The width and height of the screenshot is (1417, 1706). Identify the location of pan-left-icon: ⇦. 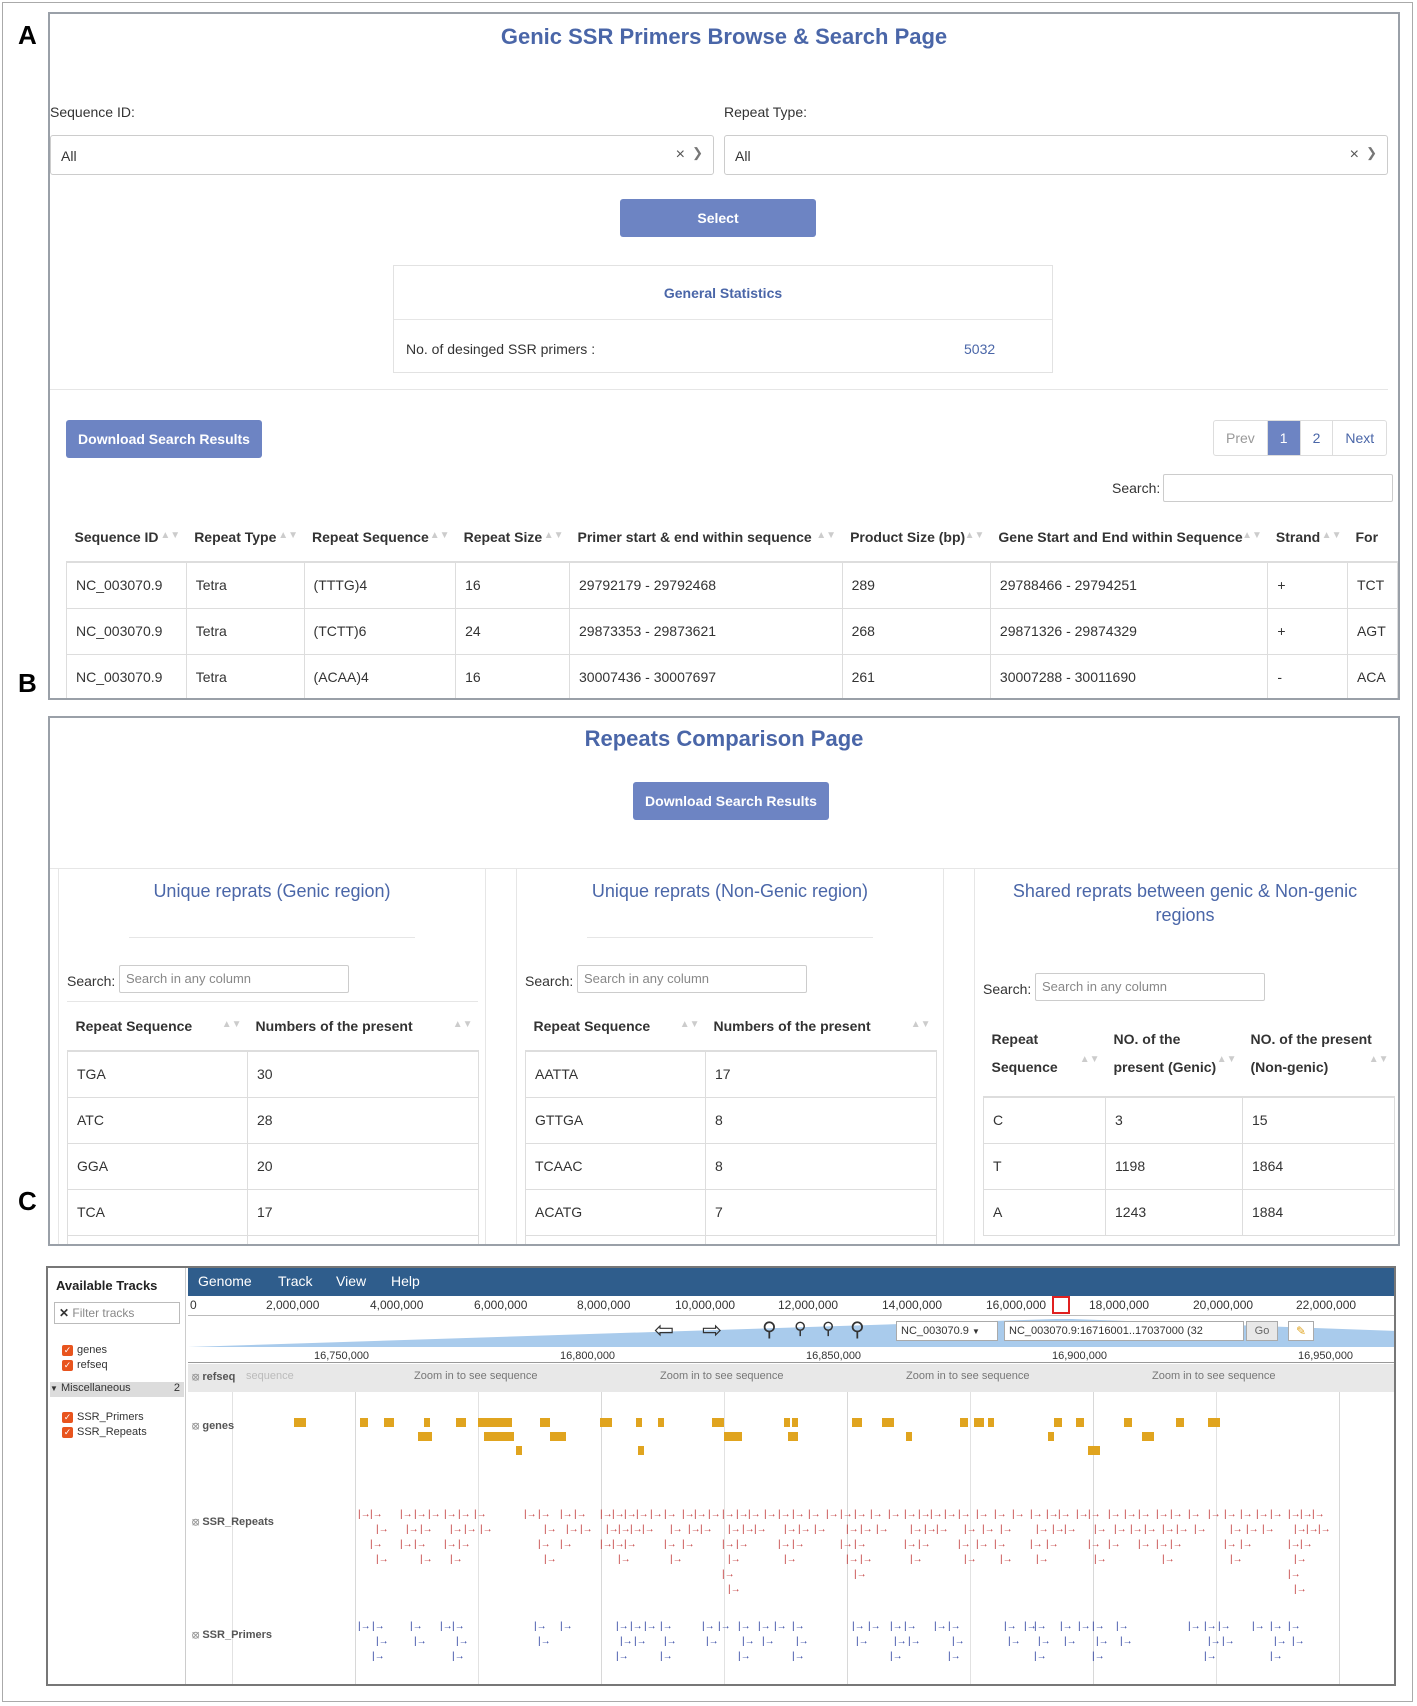
(664, 1331).